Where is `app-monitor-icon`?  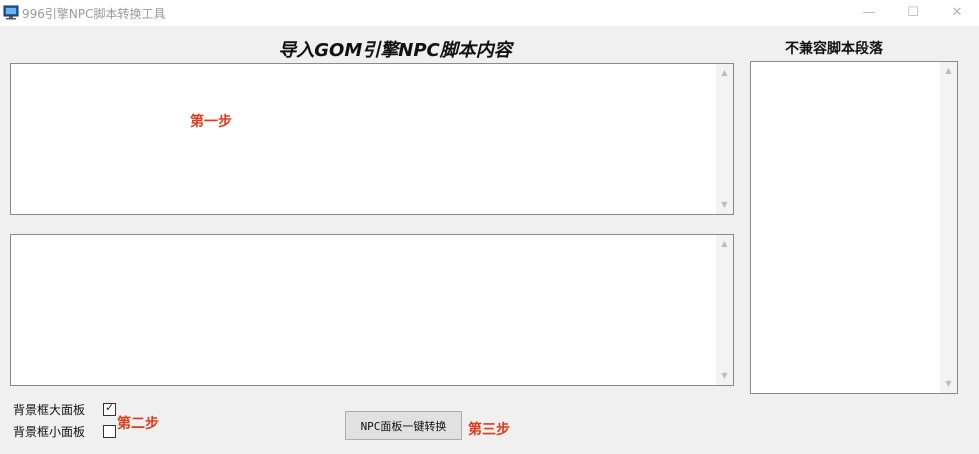 app-monitor-icon is located at coordinates (11, 12).